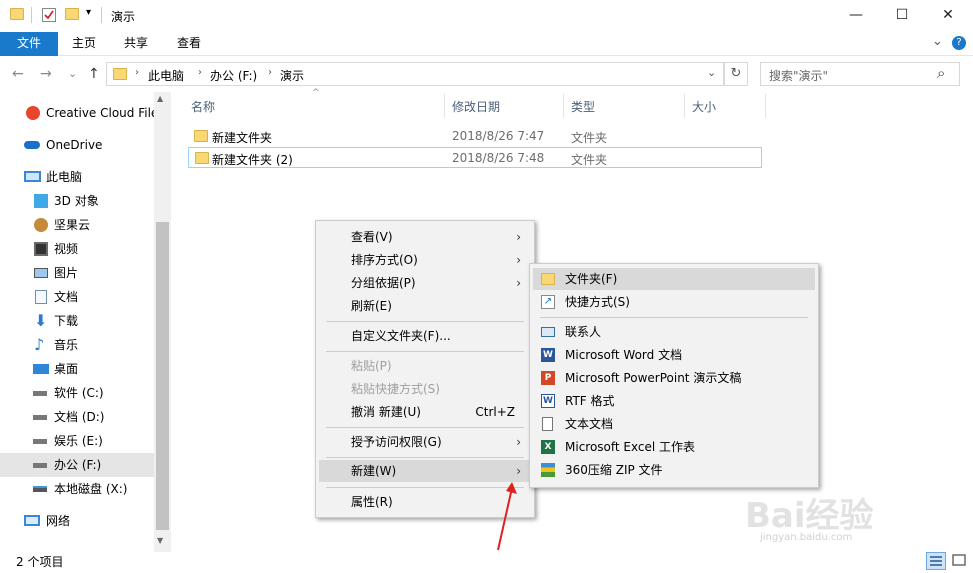 The width and height of the screenshot is (973, 573). I want to click on scroll-up-icon: ▲, so click(160, 98).